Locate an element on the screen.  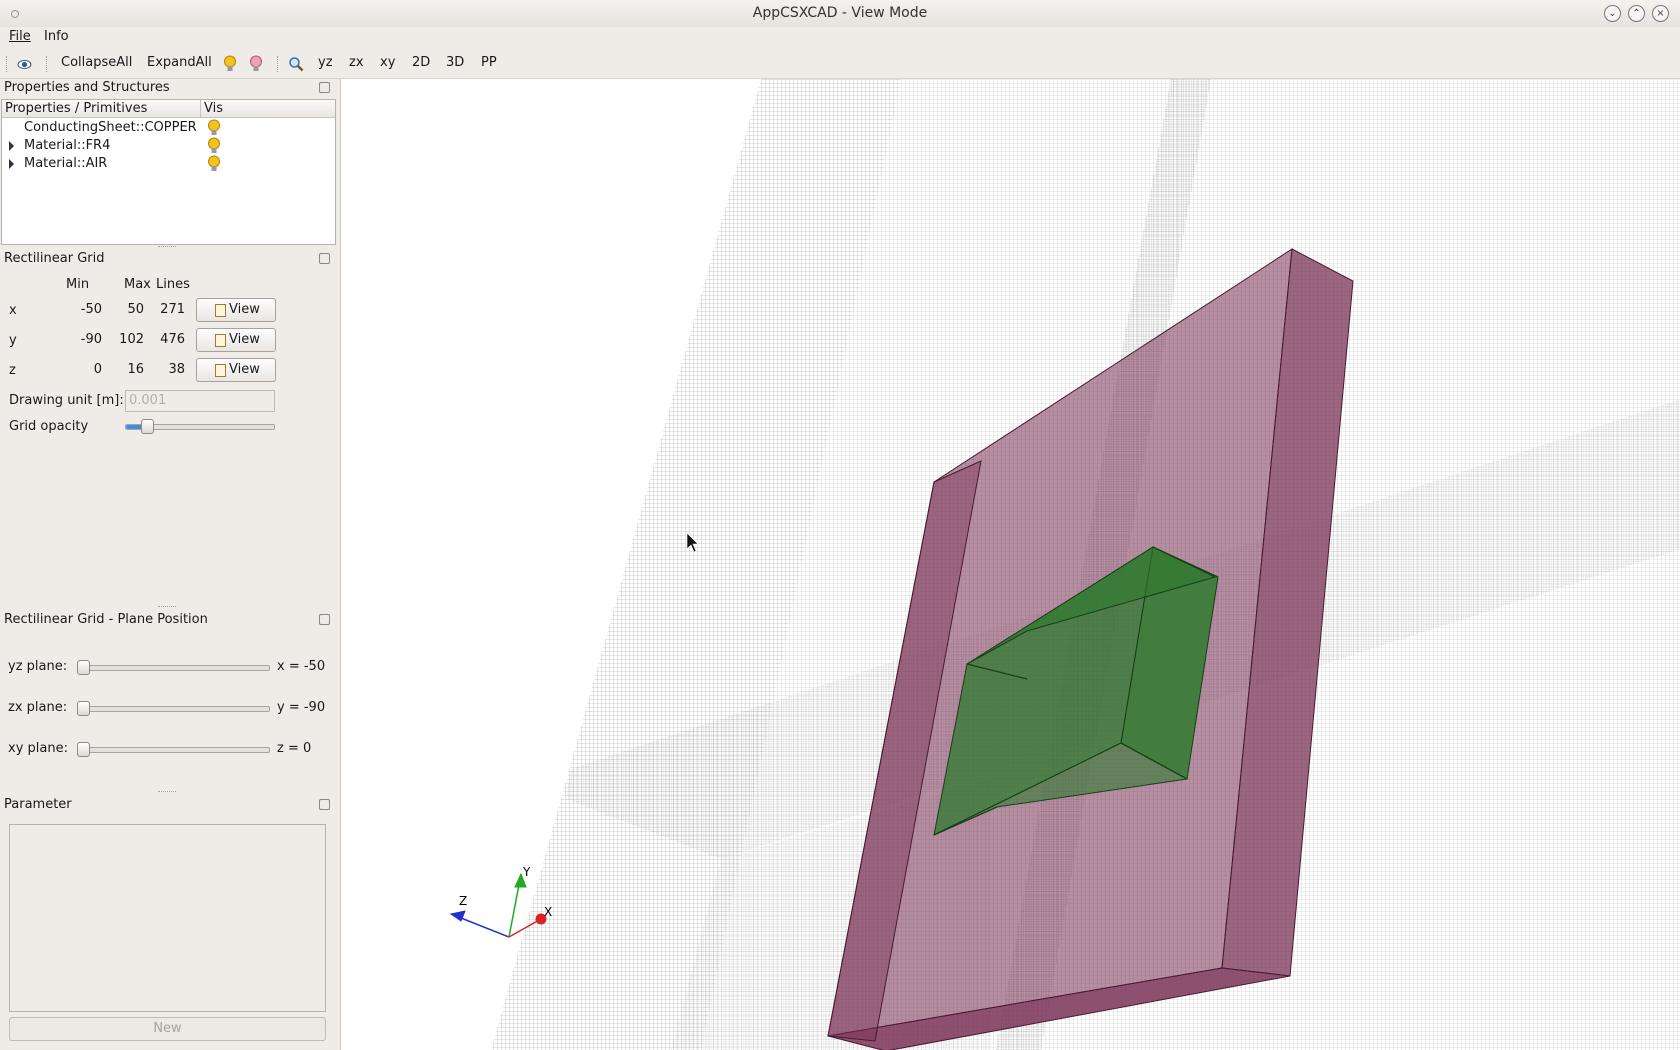
z-lines-value: 38 is located at coordinates (176, 369).